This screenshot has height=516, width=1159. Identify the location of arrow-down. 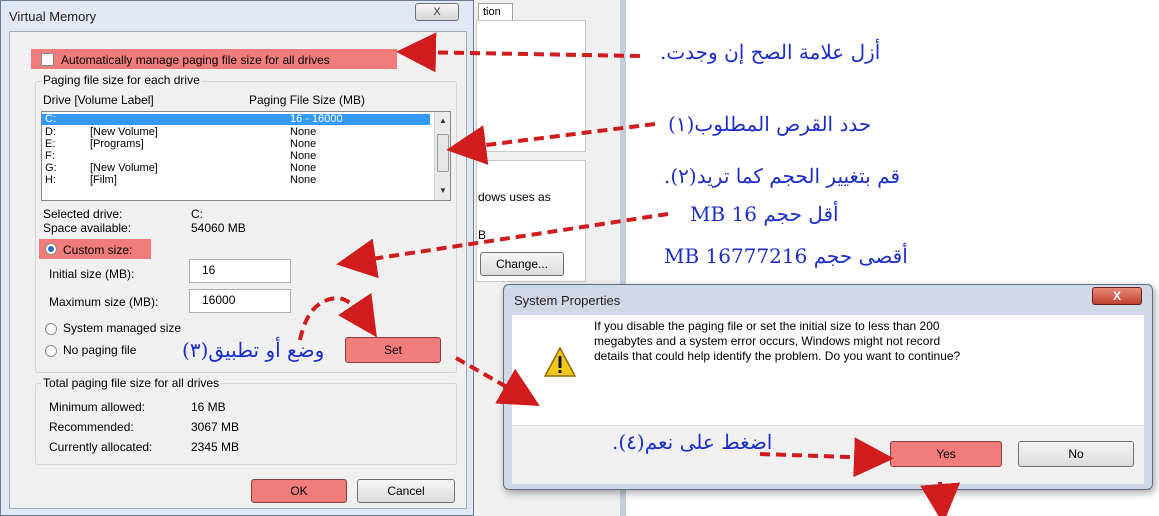
(940, 498).